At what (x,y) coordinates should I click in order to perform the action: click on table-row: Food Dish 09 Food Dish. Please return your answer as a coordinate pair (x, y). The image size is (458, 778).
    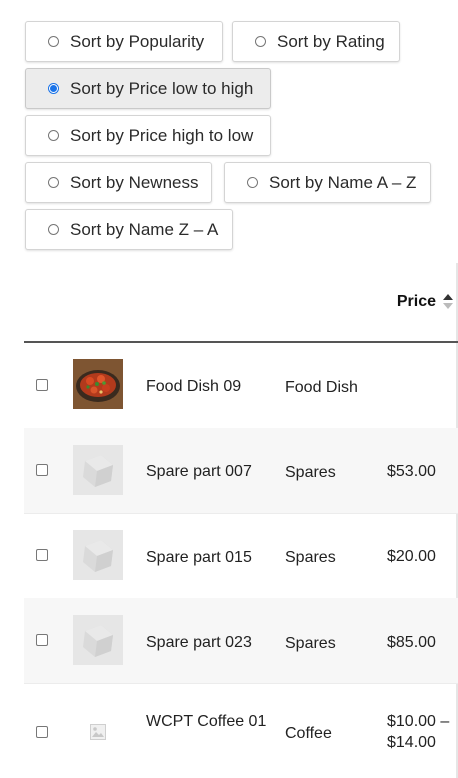
    Looking at the image, I should click on (241, 386).